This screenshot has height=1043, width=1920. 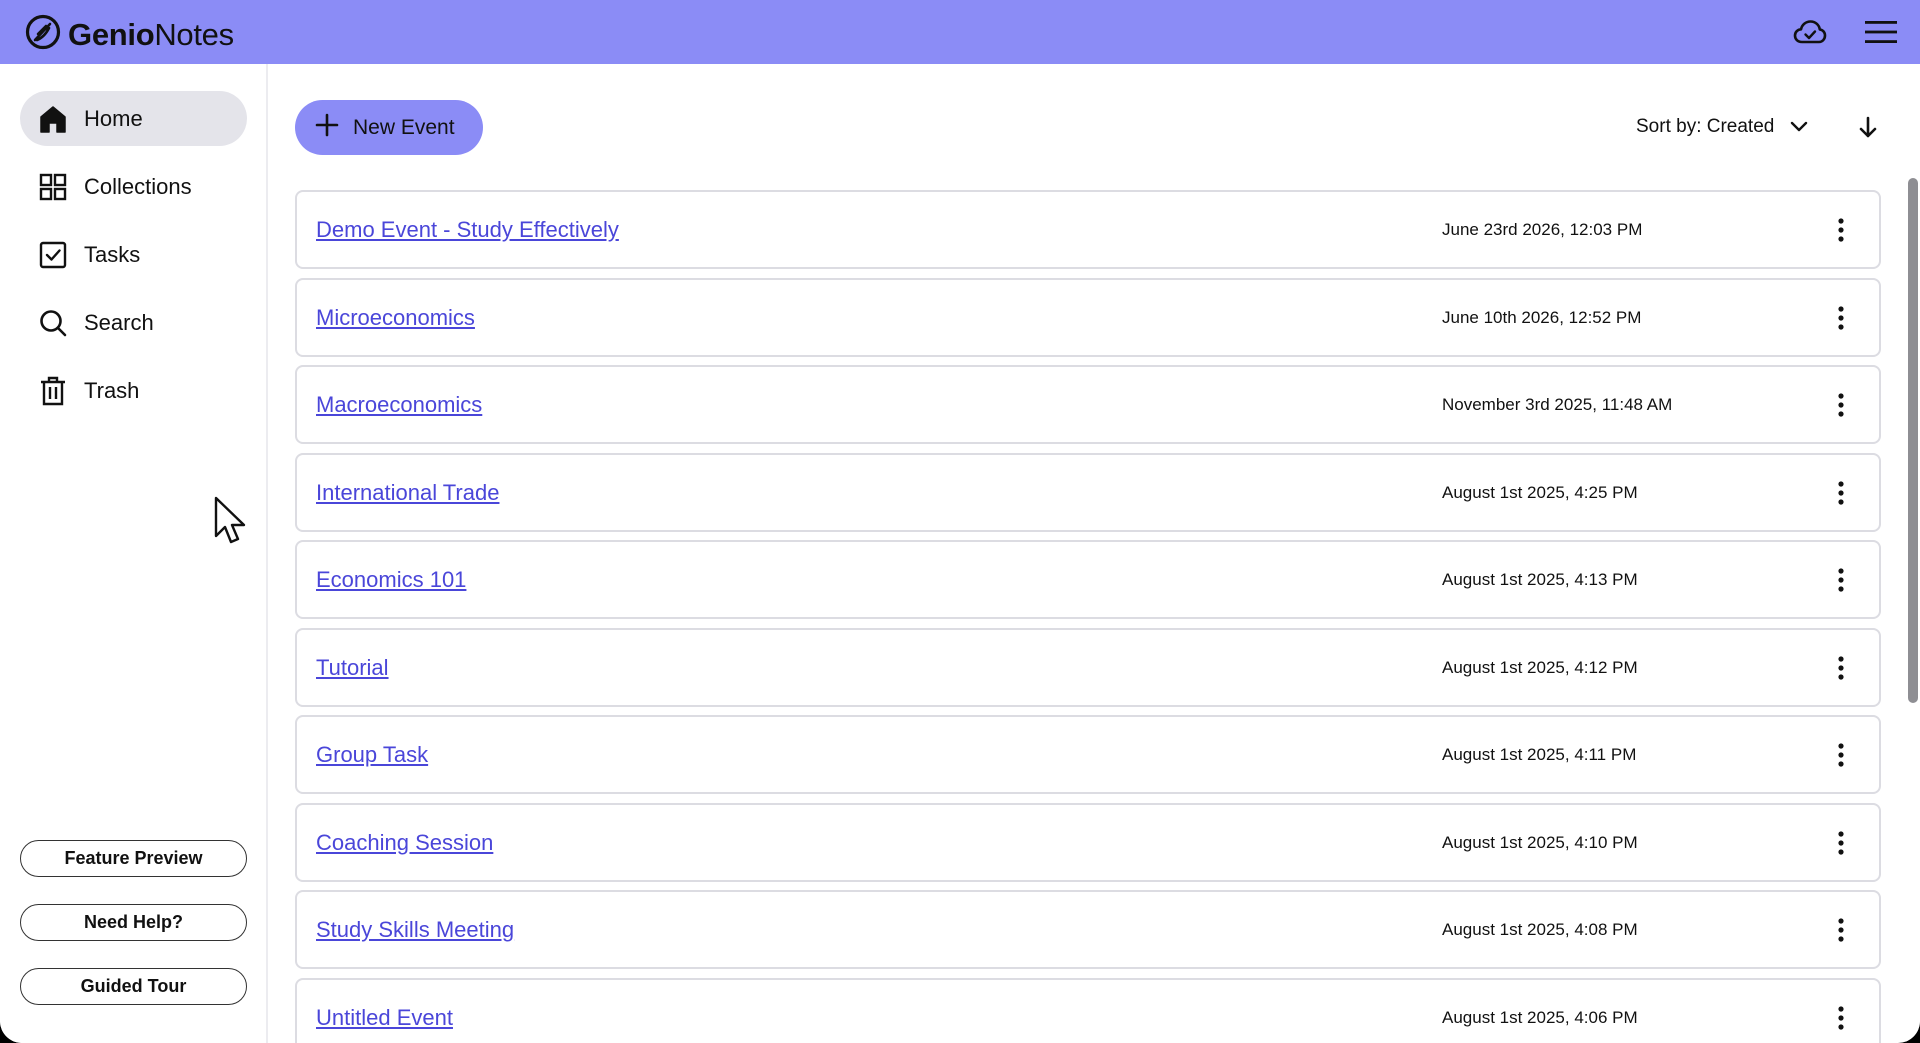 What do you see at coordinates (1557, 404) in the screenshot?
I see `event-date: November 3rd 2025, 11:48 AM` at bounding box center [1557, 404].